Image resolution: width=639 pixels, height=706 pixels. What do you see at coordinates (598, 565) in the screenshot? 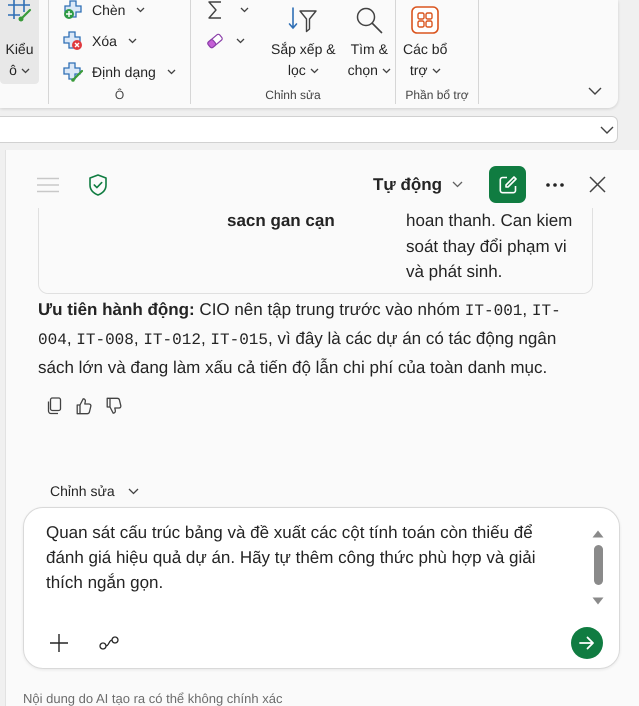
I see `scrollbar-thumb` at bounding box center [598, 565].